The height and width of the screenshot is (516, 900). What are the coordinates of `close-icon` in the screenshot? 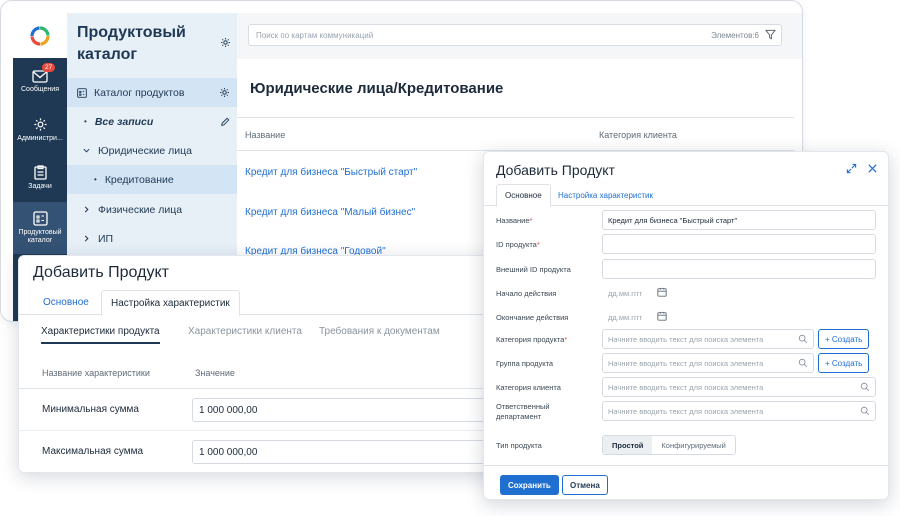 It's located at (872, 168).